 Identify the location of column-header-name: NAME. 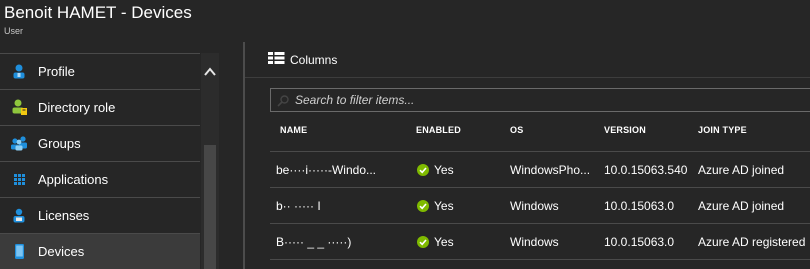
(293, 130).